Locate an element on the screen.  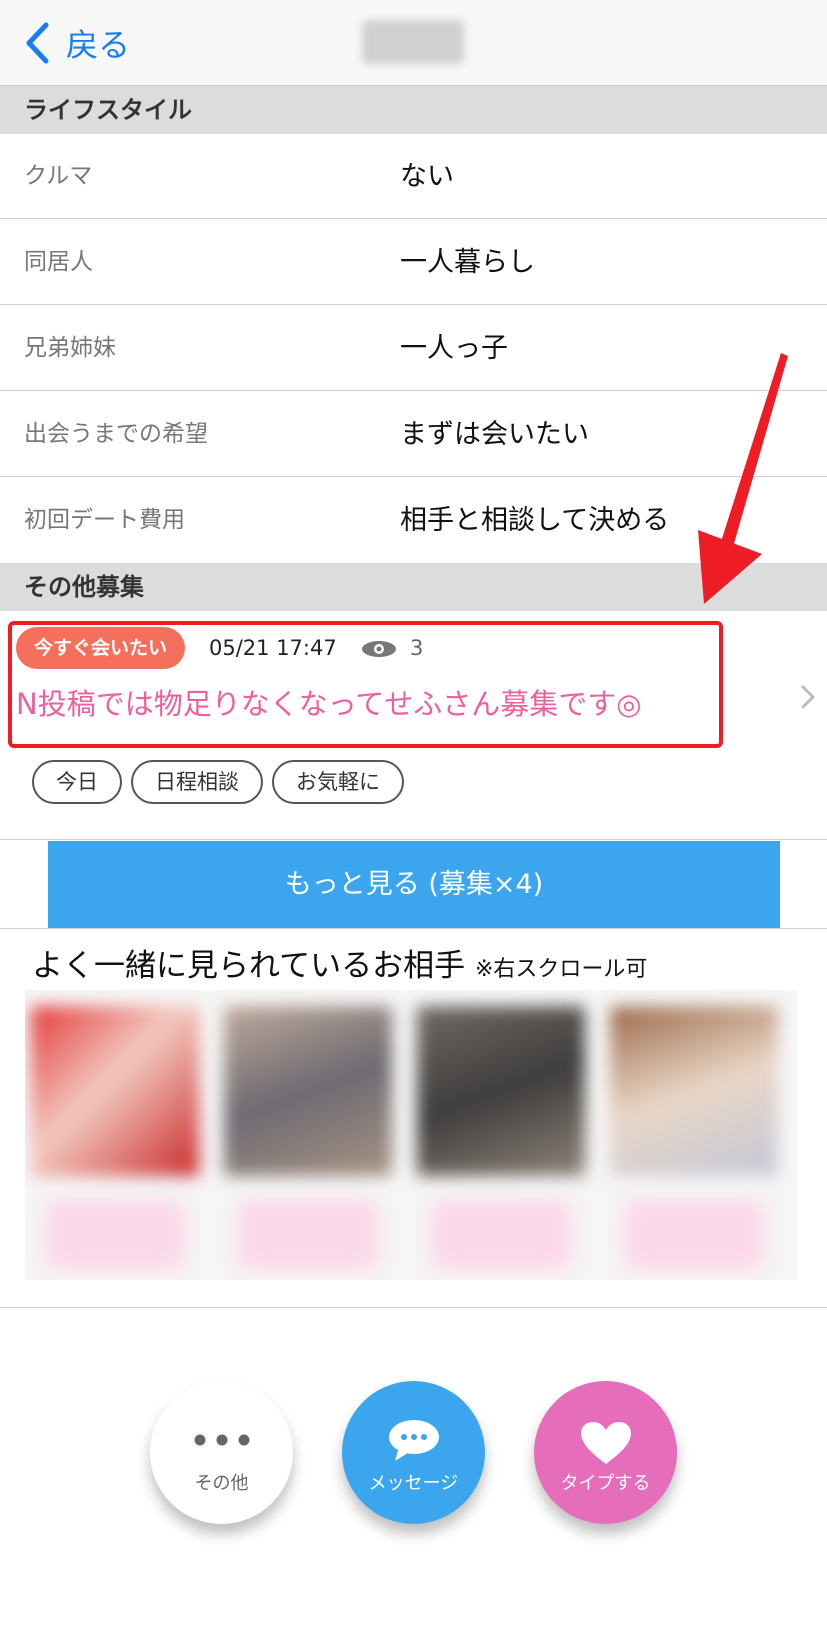
message-button-label: メッセージ is located at coordinates (413, 1483).